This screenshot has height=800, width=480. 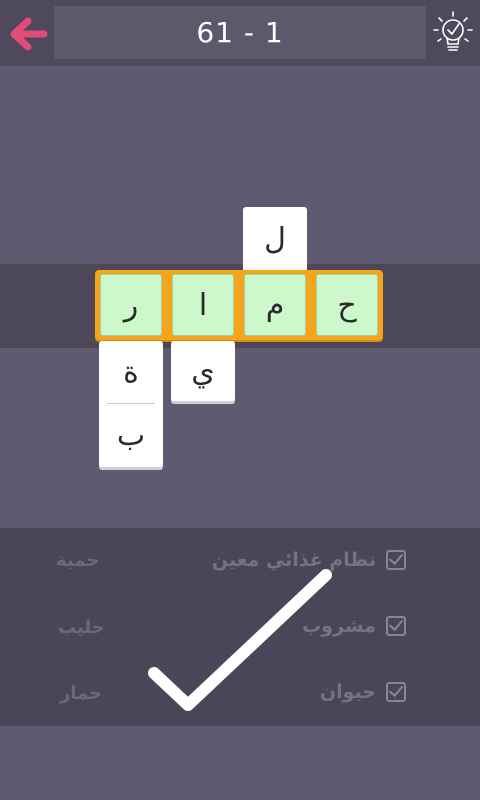 I want to click on letter-tile-below-alef: ي, so click(x=203, y=371).